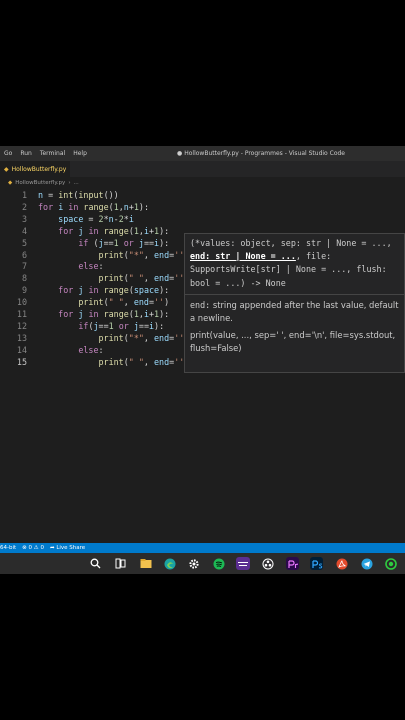  Describe the element at coordinates (103, 290) in the screenshot. I see `code-text: for j in range(space):` at that location.